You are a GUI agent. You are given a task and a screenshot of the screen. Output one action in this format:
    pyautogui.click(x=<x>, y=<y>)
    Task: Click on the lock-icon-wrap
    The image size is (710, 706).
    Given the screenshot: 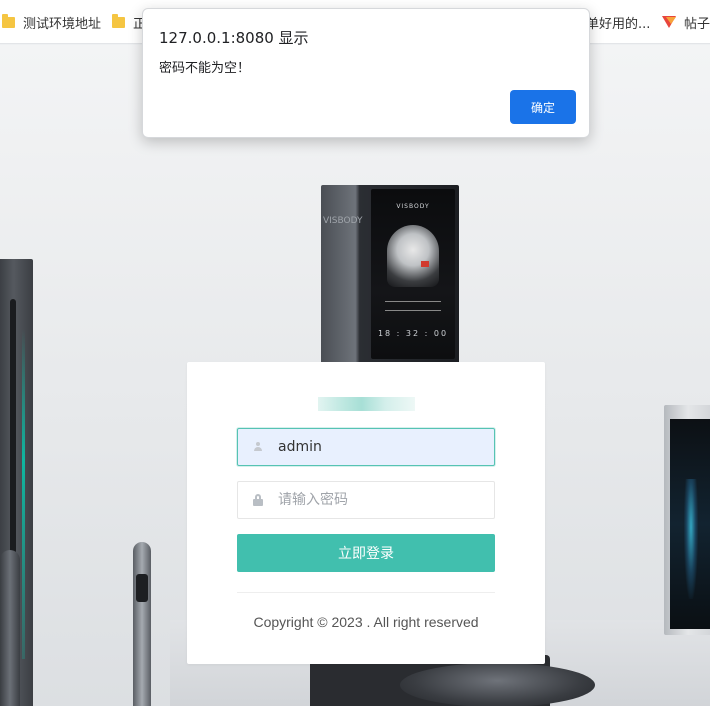 What is the action you would take?
    pyautogui.click(x=258, y=500)
    